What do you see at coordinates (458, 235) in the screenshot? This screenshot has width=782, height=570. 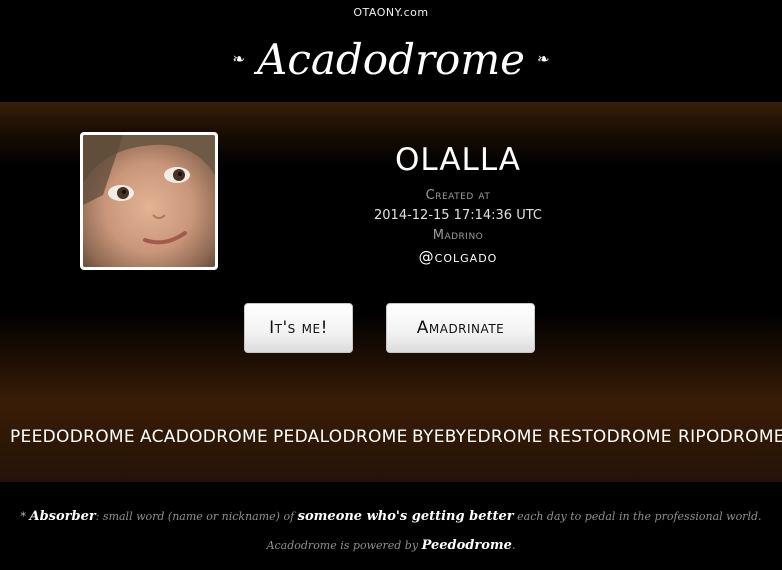 I see `role-label: Madrino` at bounding box center [458, 235].